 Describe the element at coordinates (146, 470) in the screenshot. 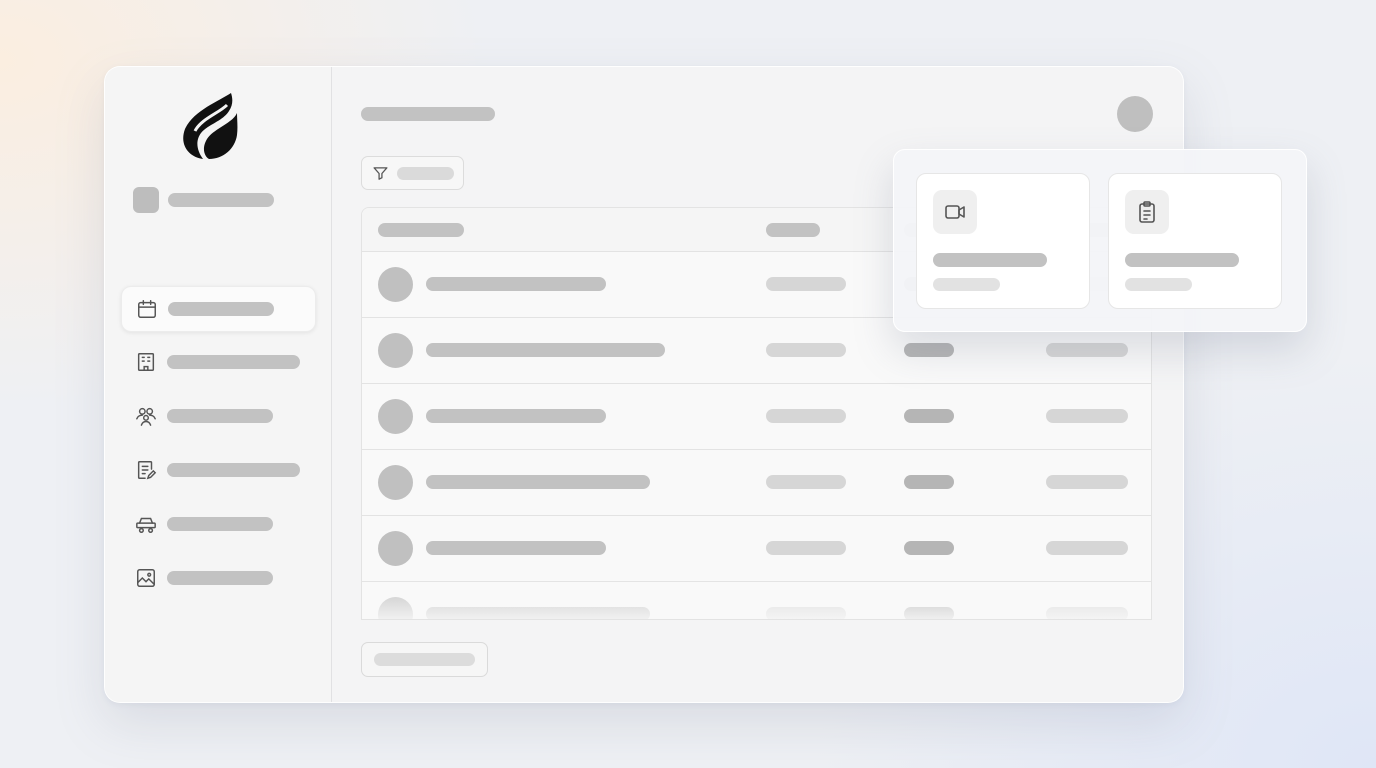

I see `notes-edit-icon` at that location.